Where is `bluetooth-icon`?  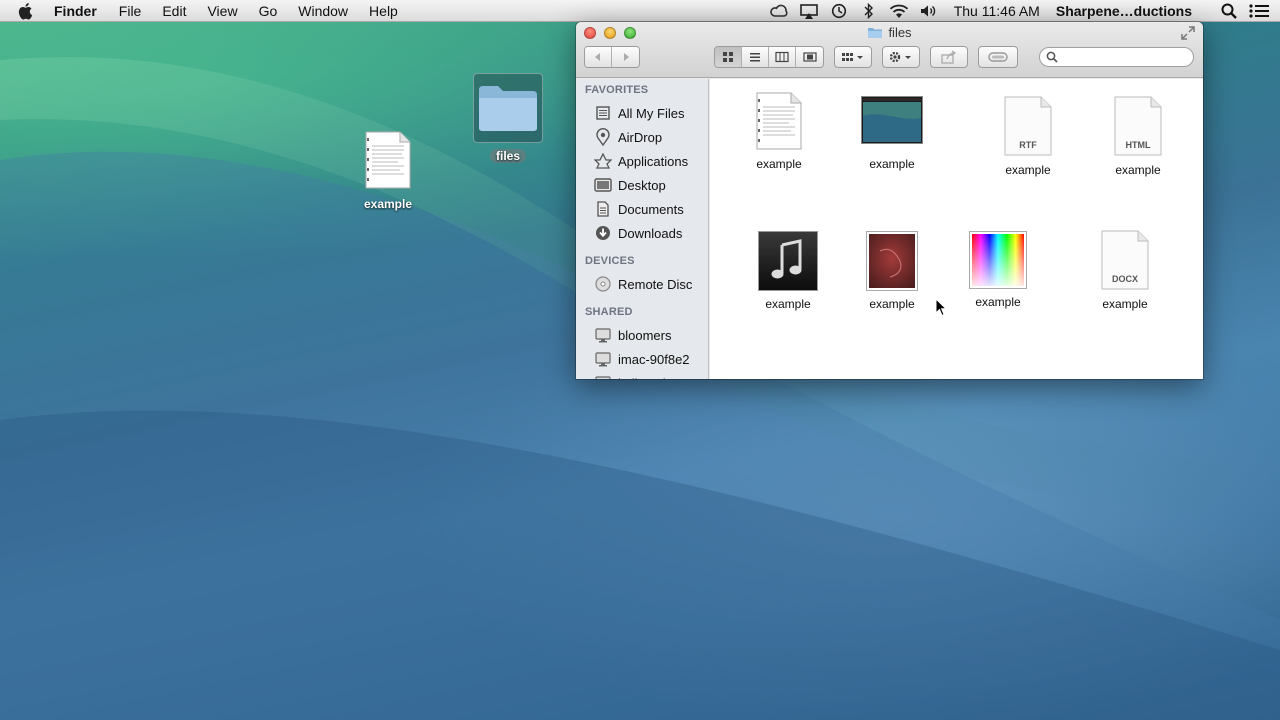 bluetooth-icon is located at coordinates (869, 11).